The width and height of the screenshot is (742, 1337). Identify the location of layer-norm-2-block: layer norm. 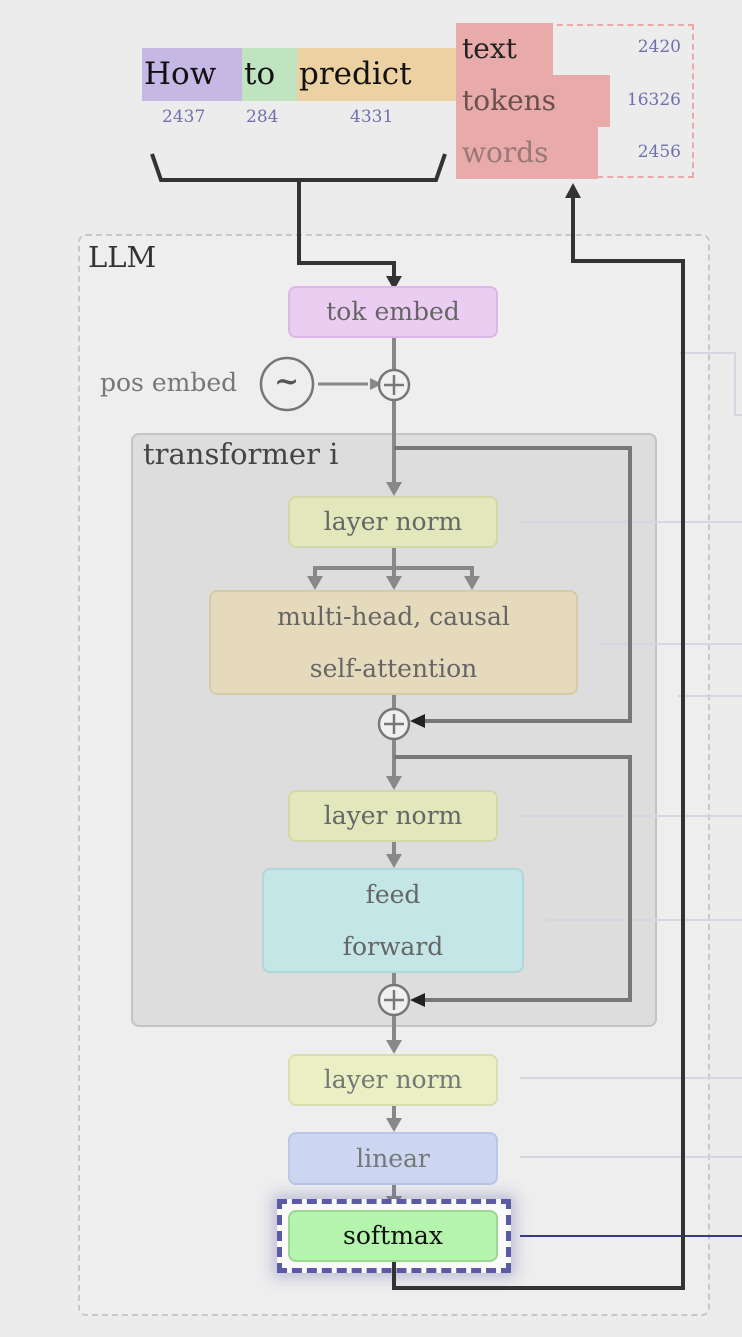
(393, 816).